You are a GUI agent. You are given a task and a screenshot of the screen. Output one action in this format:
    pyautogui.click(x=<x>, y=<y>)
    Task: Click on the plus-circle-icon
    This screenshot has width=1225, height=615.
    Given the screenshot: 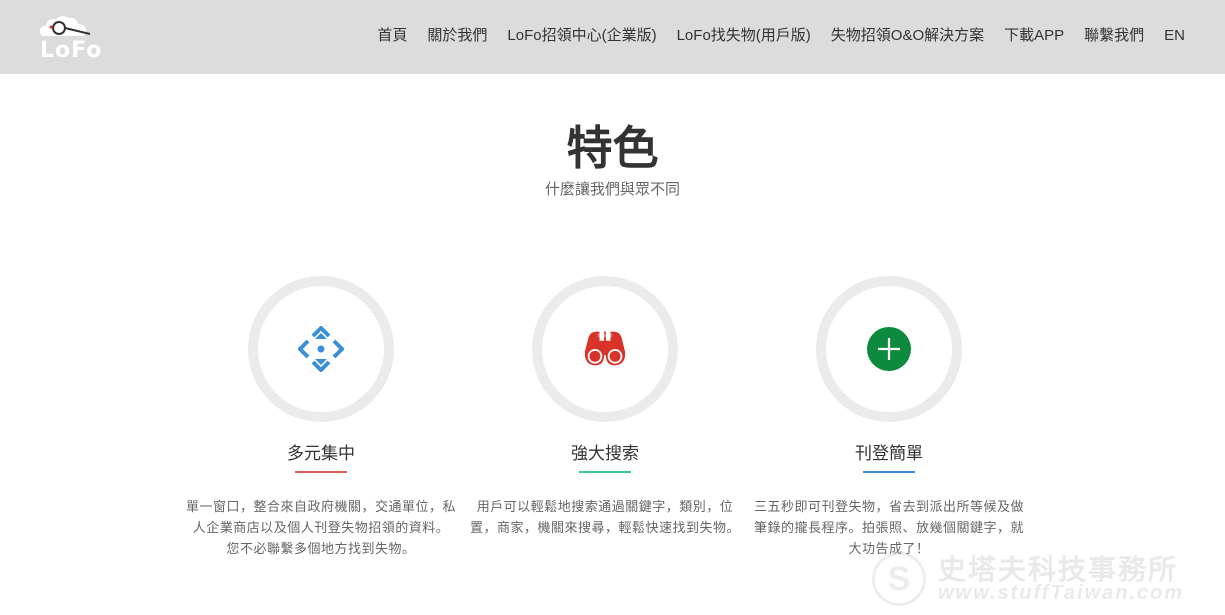 What is the action you would take?
    pyautogui.click(x=889, y=349)
    